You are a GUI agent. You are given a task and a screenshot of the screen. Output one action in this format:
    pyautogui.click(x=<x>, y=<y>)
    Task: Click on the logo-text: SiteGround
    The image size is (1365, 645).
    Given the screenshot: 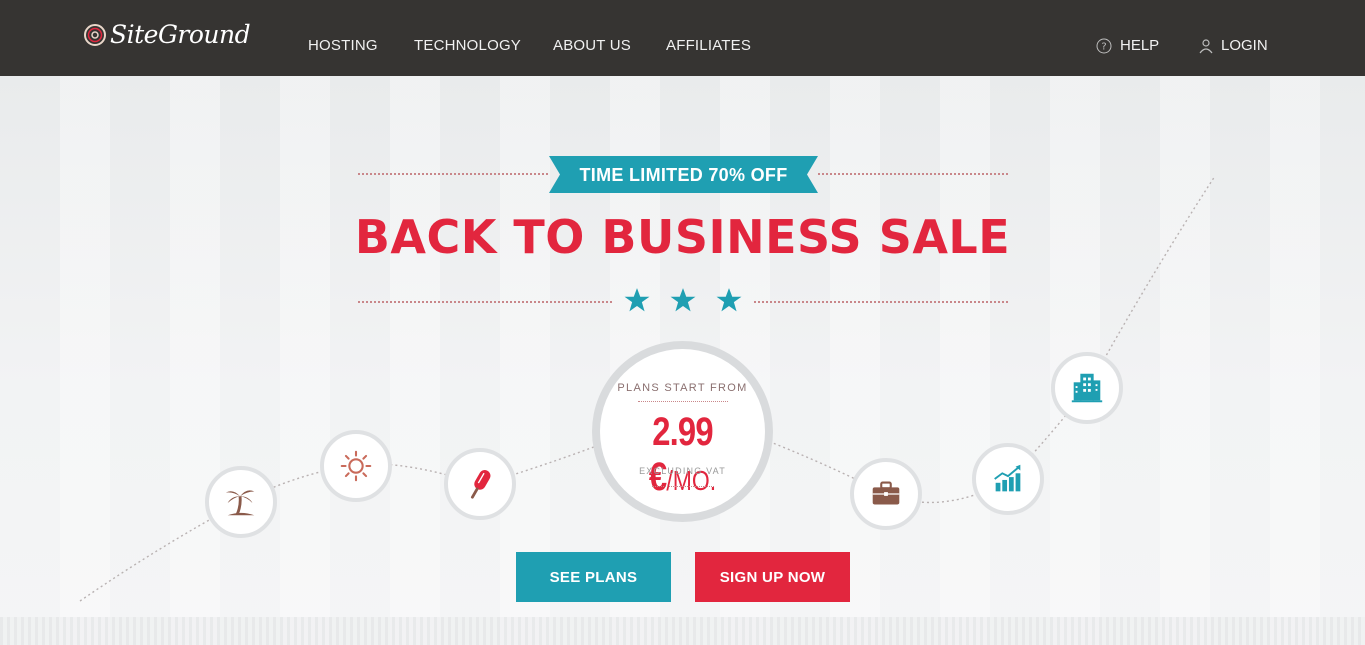 What is the action you would take?
    pyautogui.click(x=180, y=34)
    